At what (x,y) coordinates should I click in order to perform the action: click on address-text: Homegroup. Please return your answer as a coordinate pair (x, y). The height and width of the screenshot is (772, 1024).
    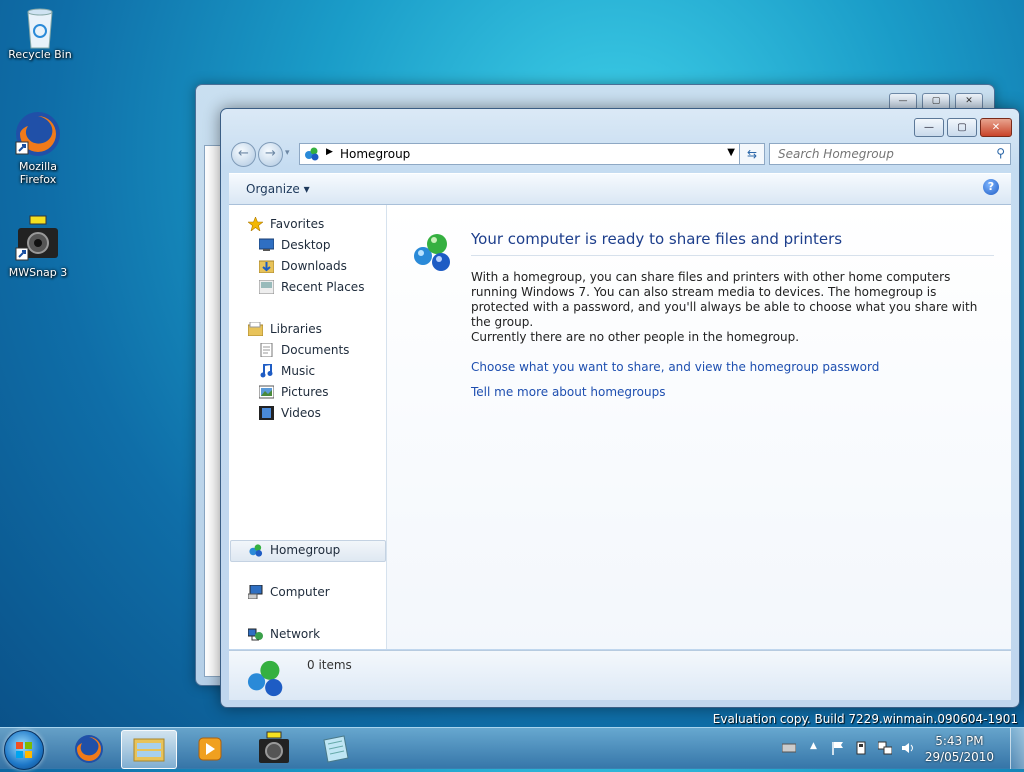
    Looking at the image, I should click on (375, 154).